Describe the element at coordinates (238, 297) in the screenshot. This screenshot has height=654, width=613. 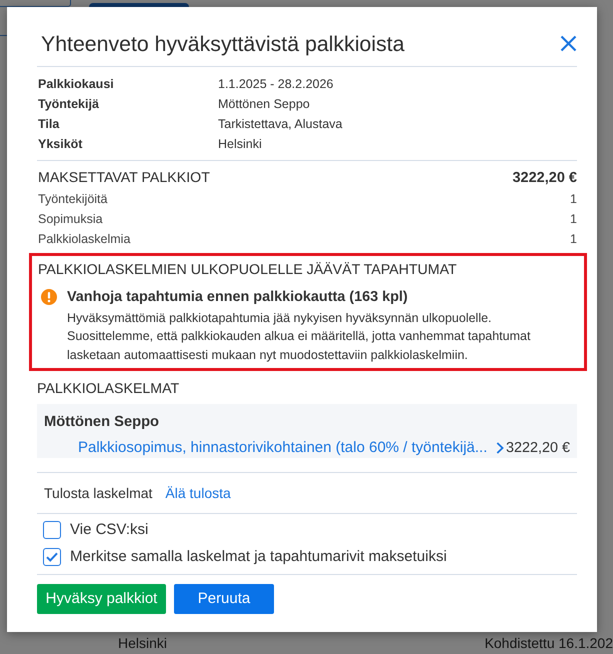
I see `notice-title: Vanhoja tapahtumia ennen palkkiokautta (163 kpl)` at that location.